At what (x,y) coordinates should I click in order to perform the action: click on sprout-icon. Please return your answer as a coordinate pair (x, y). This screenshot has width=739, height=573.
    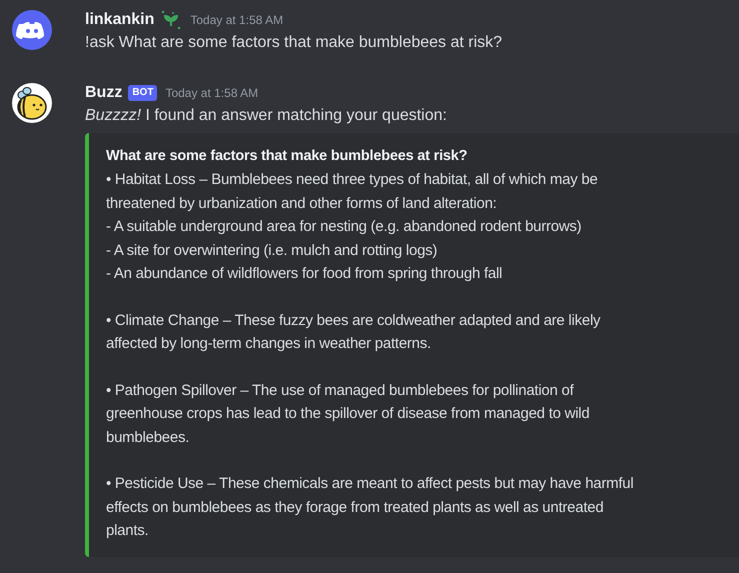
    Looking at the image, I should click on (171, 20).